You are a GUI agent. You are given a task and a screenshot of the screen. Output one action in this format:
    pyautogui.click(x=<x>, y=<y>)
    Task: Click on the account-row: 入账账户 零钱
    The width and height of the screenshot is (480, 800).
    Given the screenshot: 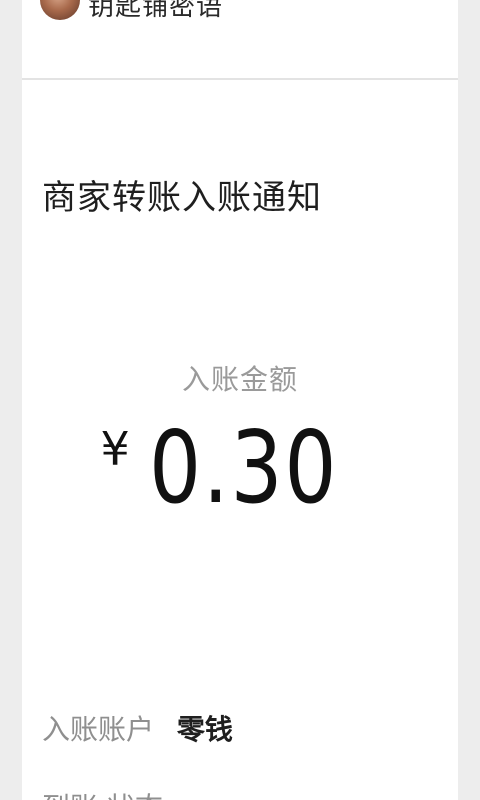 What is the action you would take?
    pyautogui.click(x=137, y=728)
    